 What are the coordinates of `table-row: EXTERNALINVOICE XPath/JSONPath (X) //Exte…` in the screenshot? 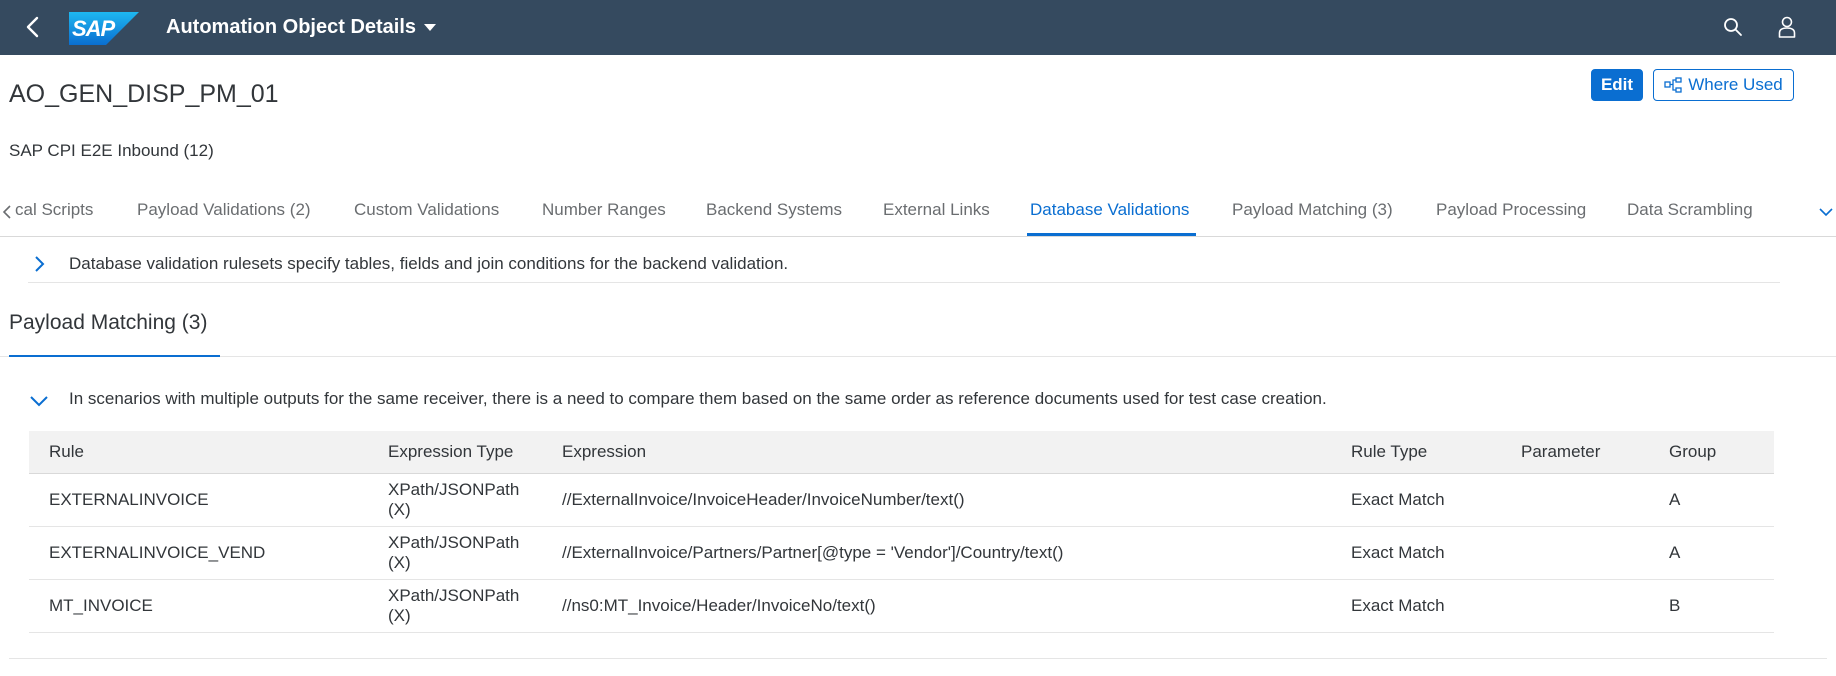 It's located at (901, 500).